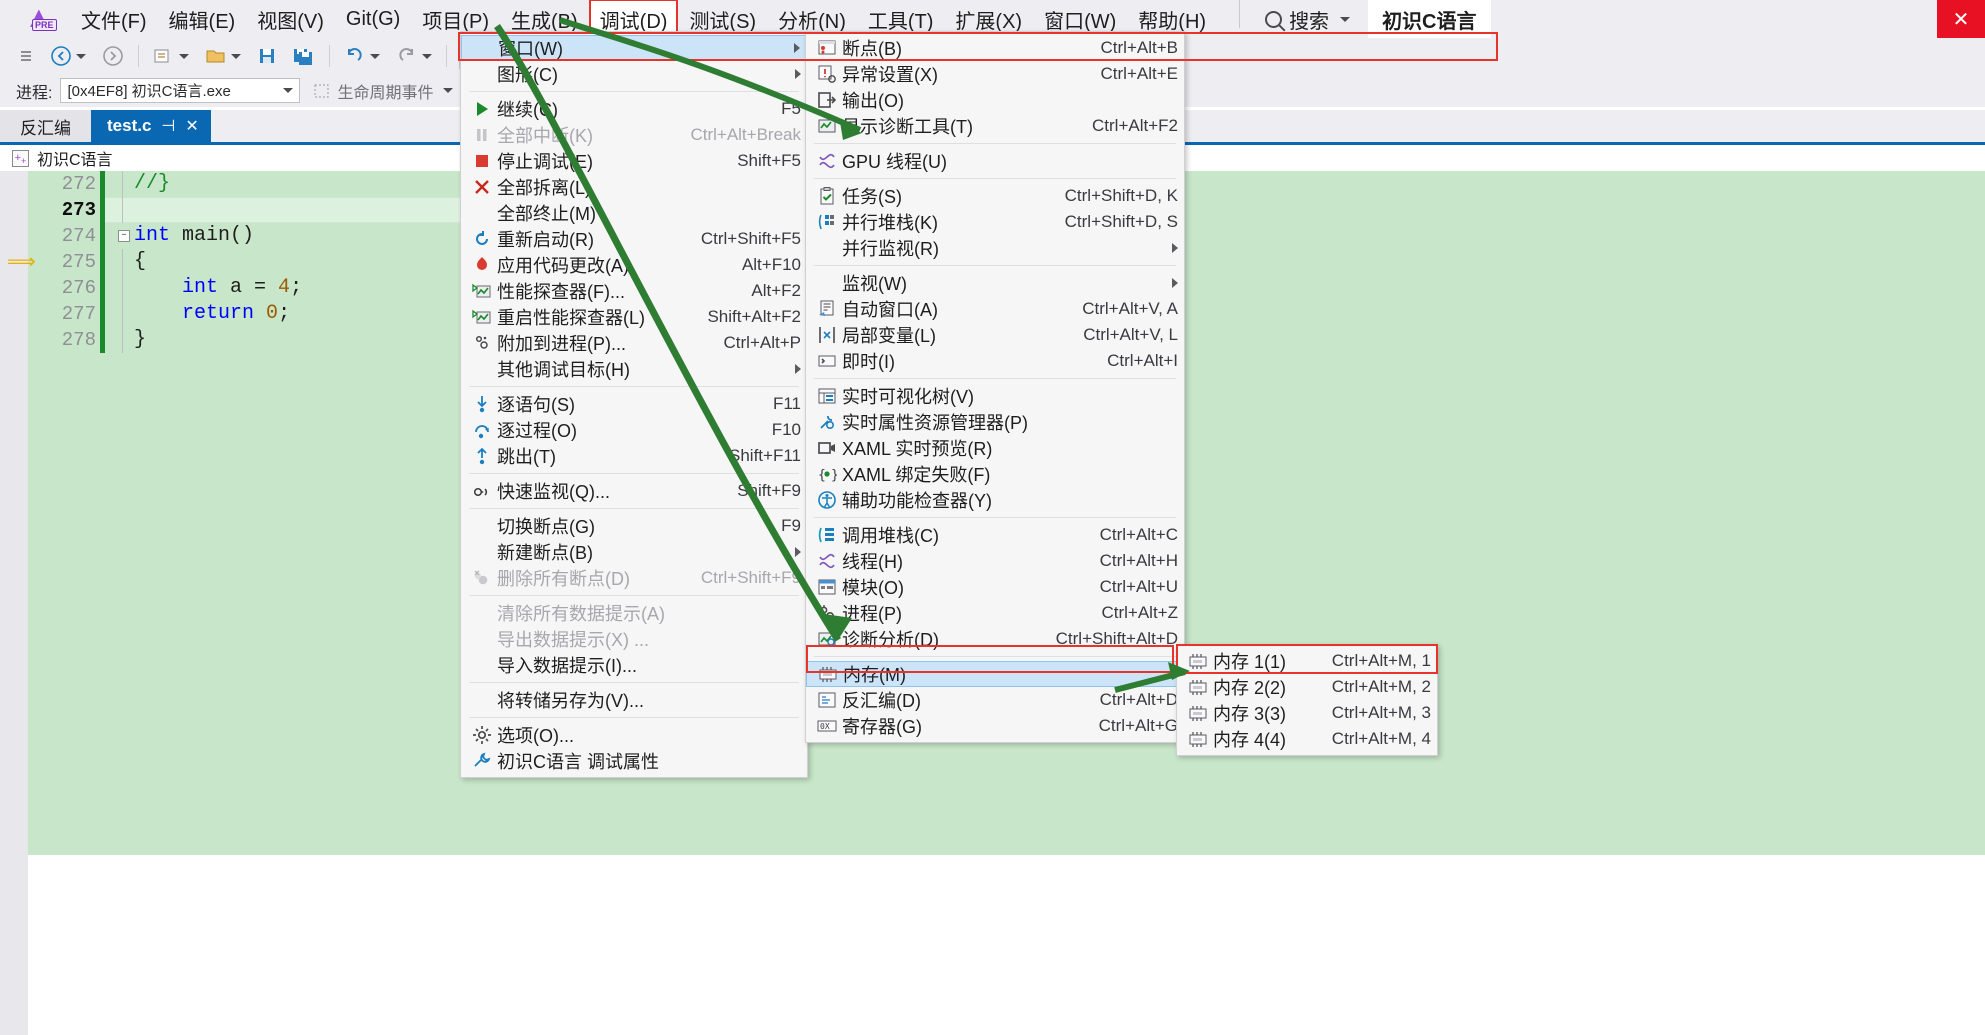  I want to click on attach-process-icon, so click(481, 342).